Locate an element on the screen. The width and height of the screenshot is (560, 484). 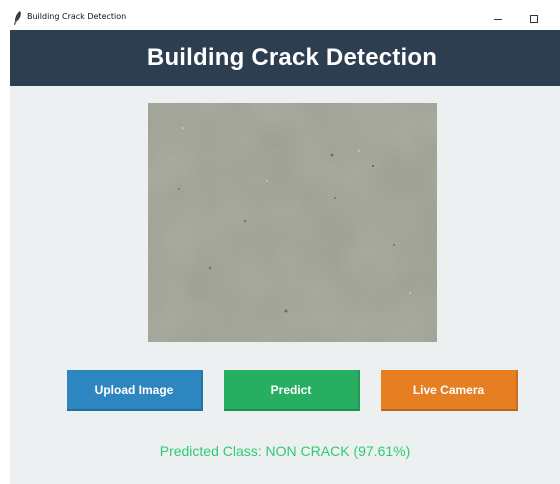
page-title: Building Crack Detection is located at coordinates (292, 57).